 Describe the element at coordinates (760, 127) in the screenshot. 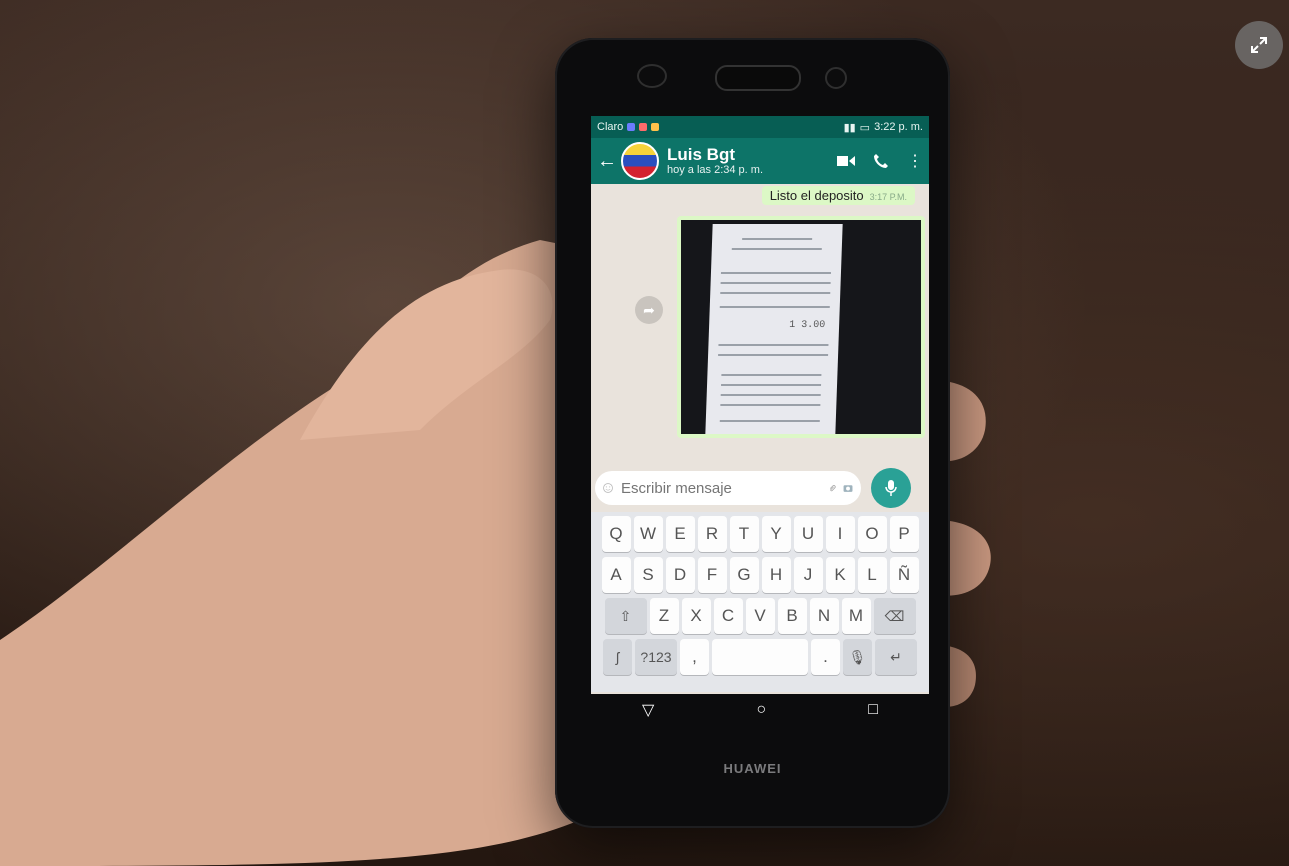

I see `status-bar: Claro ▮▮ ▭ 3:22 p. m.` at that location.